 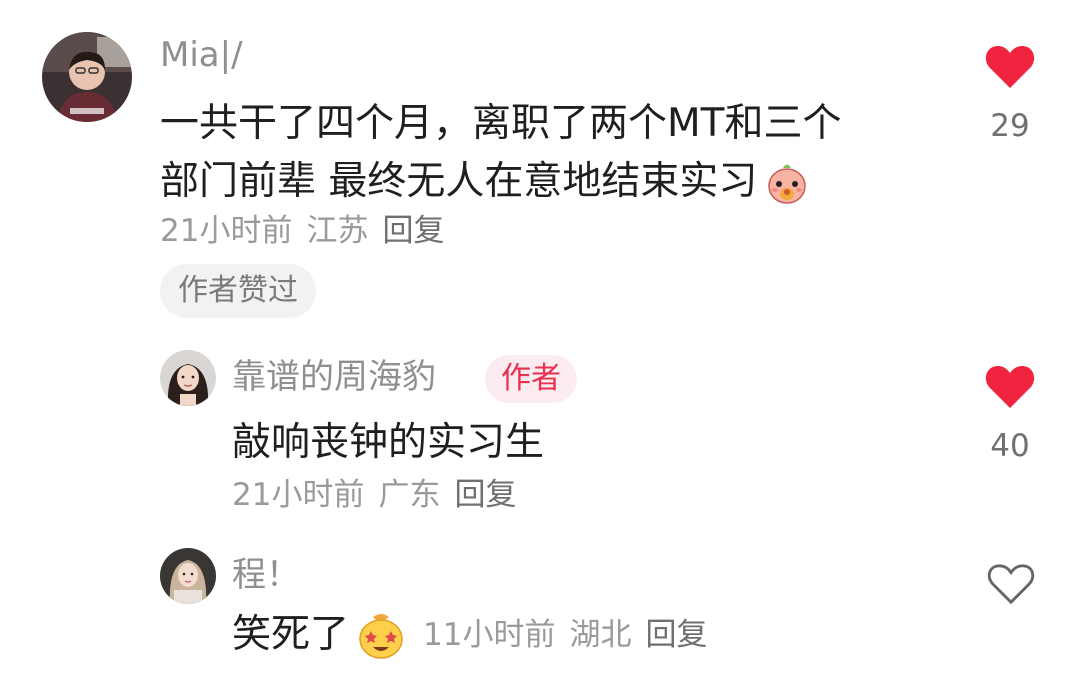 I want to click on comment-text-line: 部门前辈 最终无人在意地结束实习, so click(x=459, y=181).